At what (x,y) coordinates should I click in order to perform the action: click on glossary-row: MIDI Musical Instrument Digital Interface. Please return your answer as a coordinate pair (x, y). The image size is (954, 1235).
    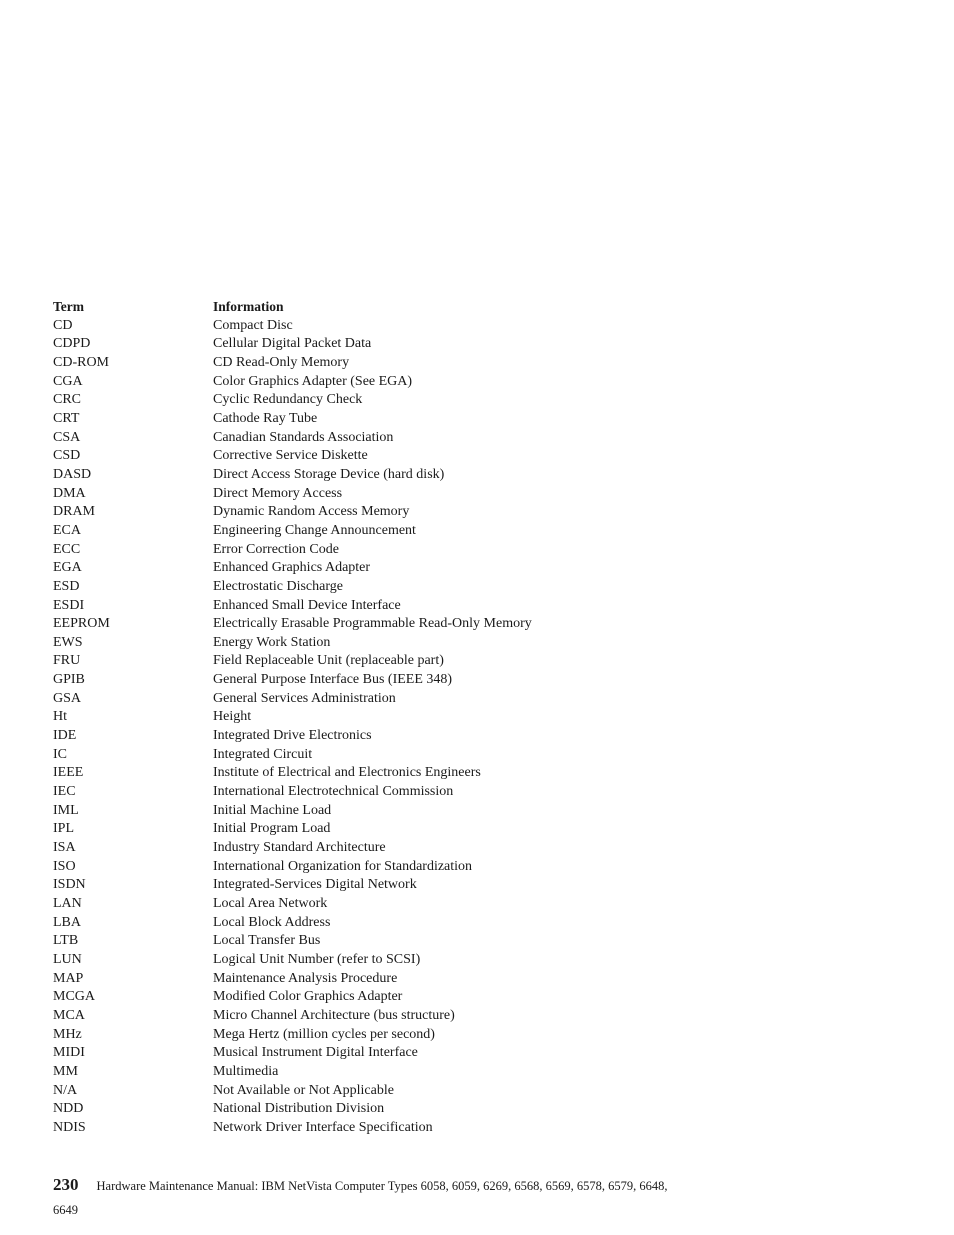
    Looking at the image, I should click on (403, 1053).